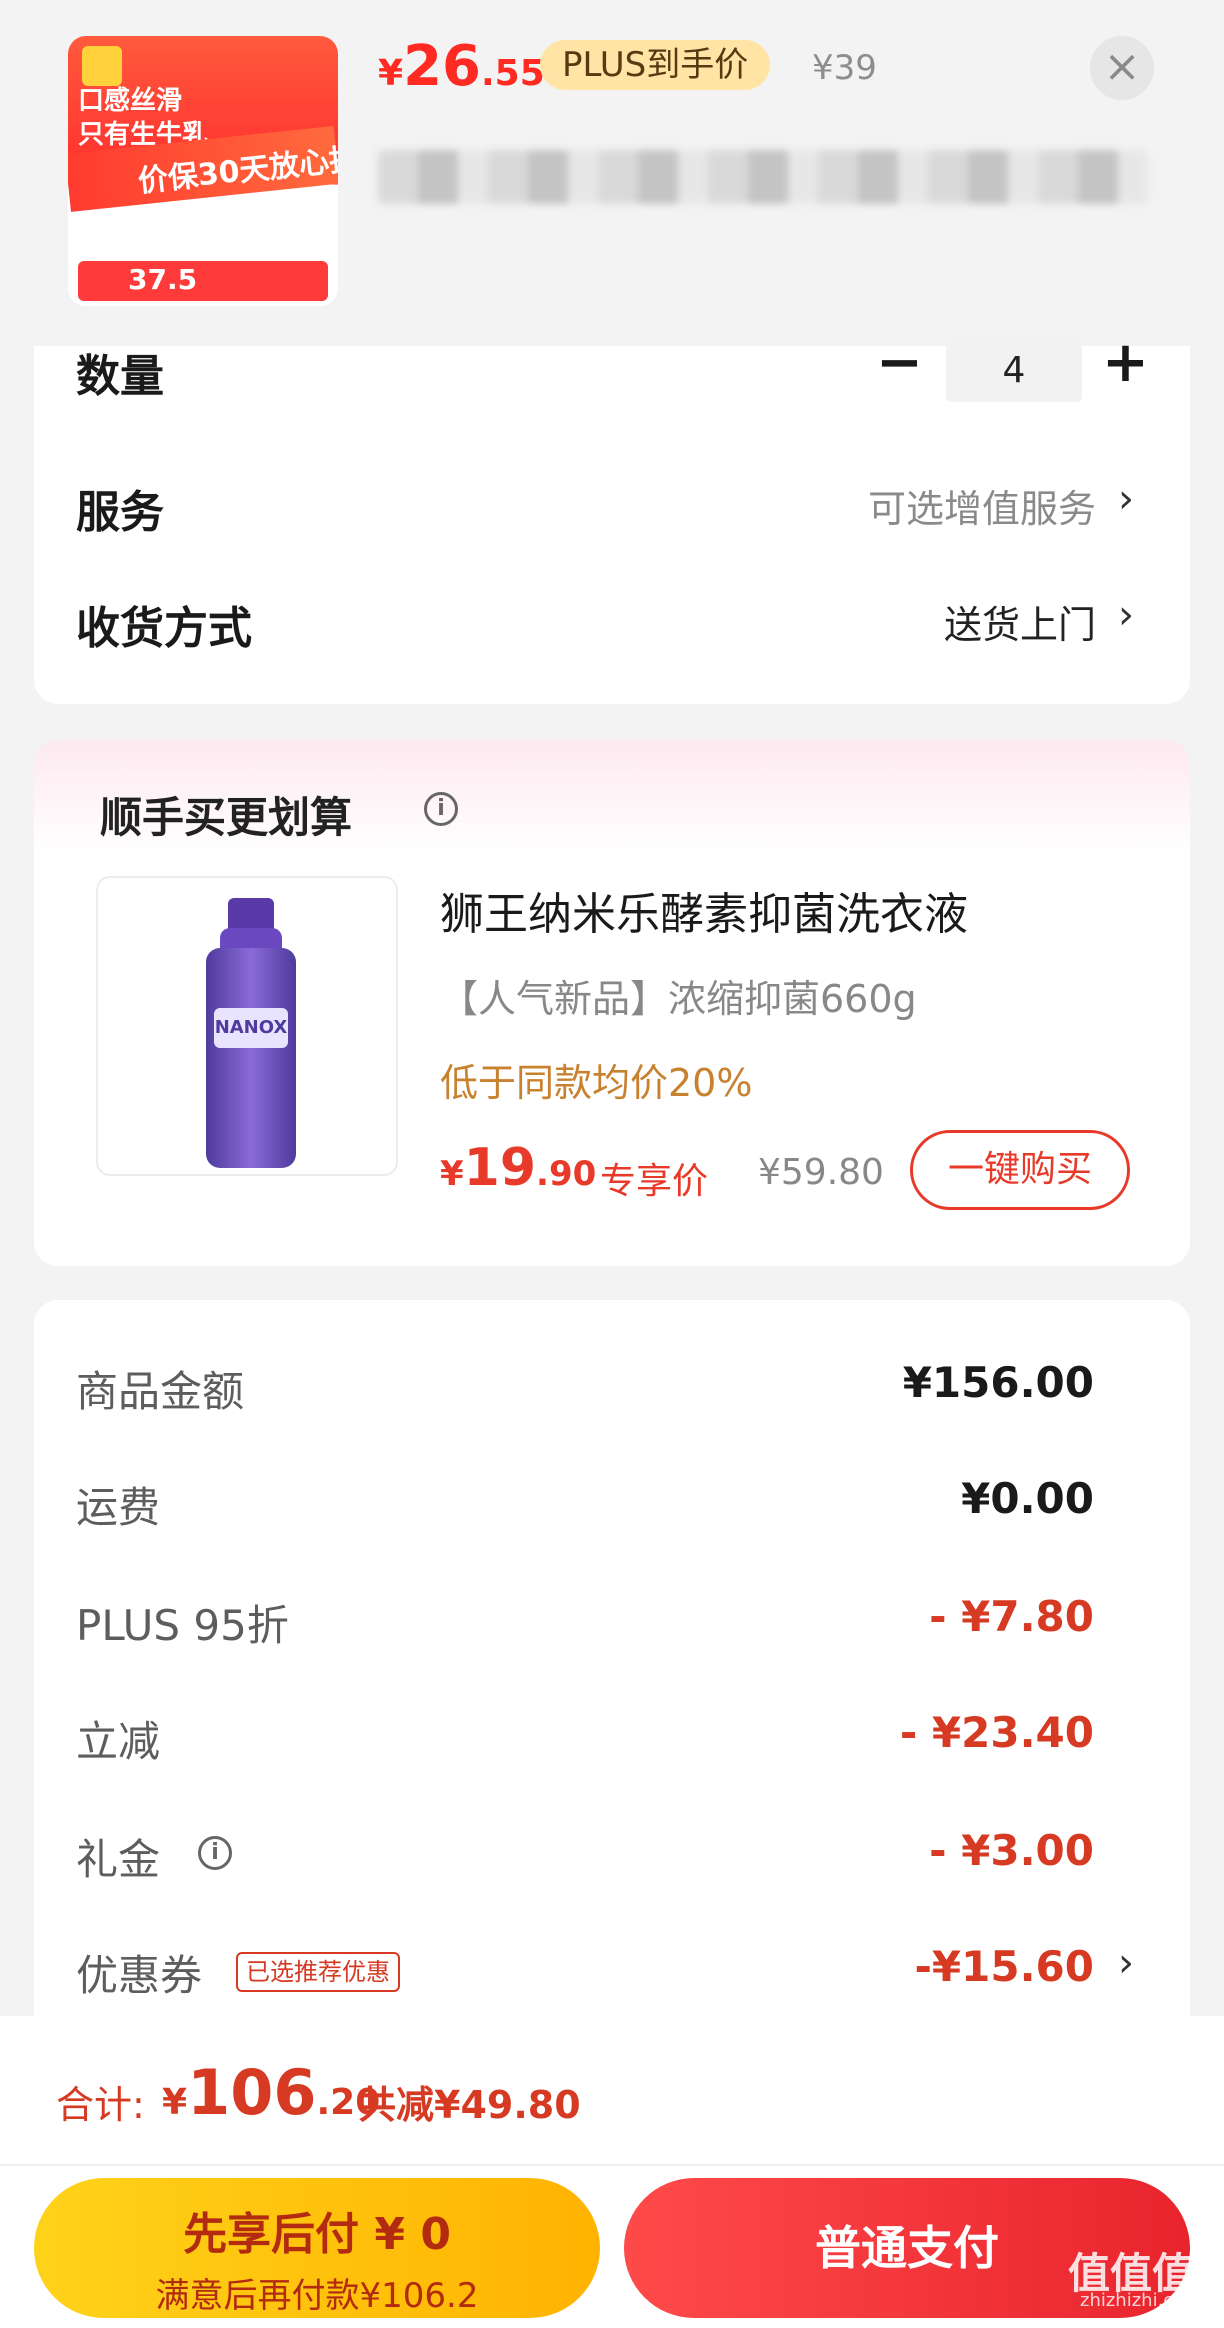  Describe the element at coordinates (1011, 1850) in the screenshot. I see `summary-value-gift: - ¥3.00` at that location.